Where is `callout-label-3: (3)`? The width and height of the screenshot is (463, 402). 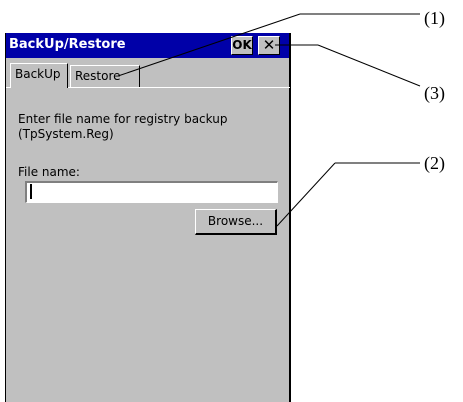
callout-label-3: (3) is located at coordinates (434, 93).